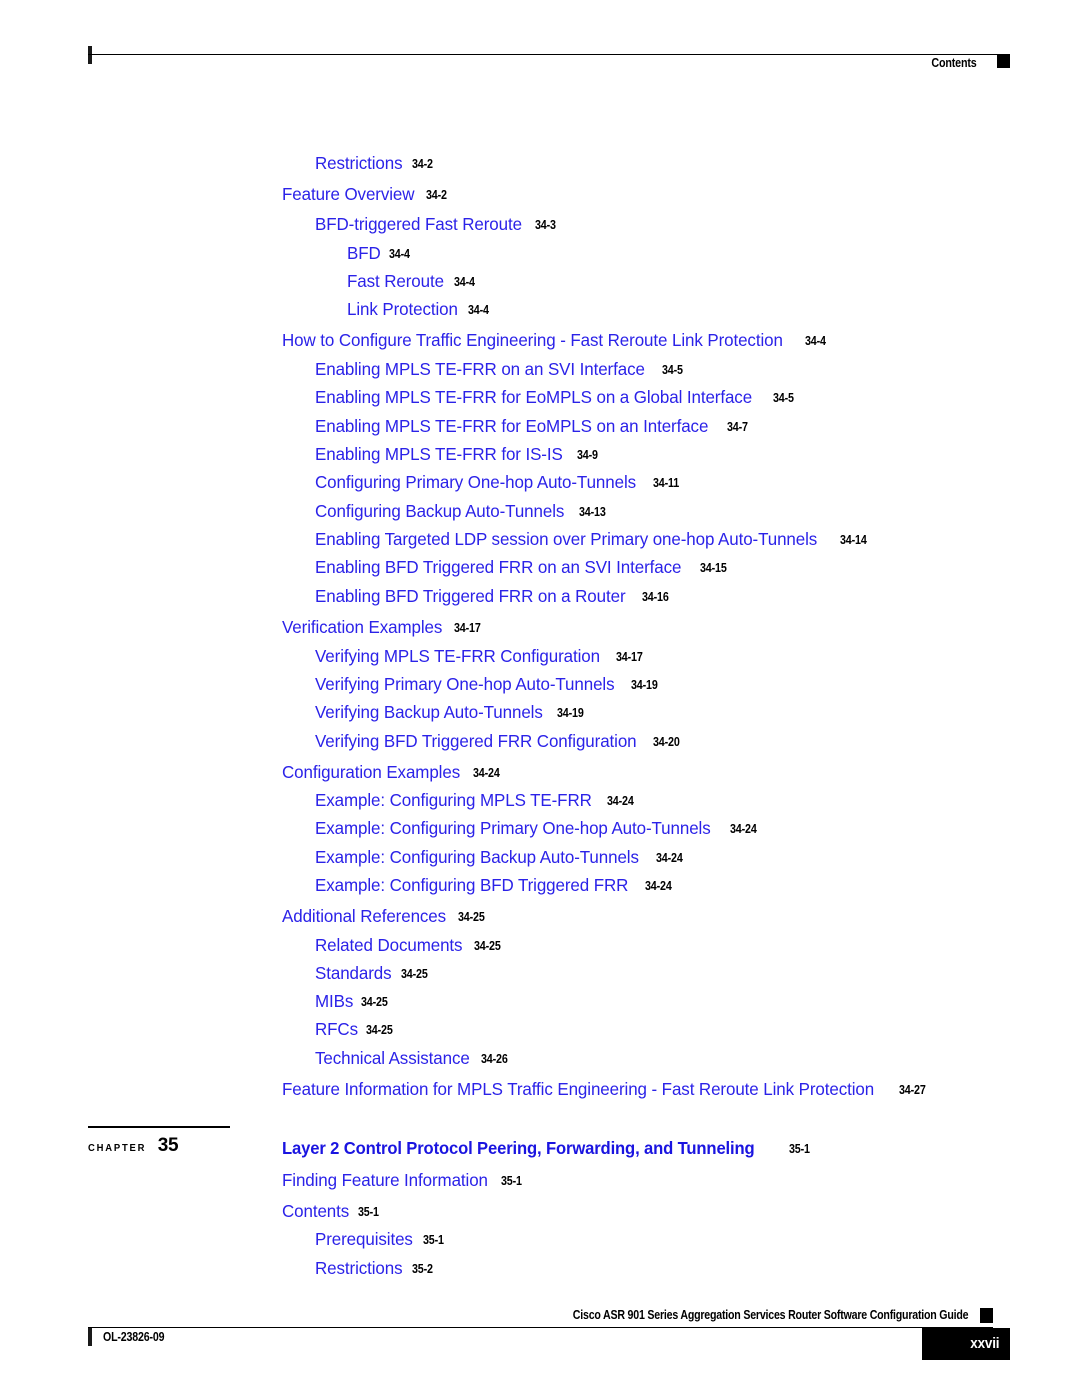 The height and width of the screenshot is (1397, 1080). I want to click on toc-entry-title: Finding Feature Information, so click(385, 1180).